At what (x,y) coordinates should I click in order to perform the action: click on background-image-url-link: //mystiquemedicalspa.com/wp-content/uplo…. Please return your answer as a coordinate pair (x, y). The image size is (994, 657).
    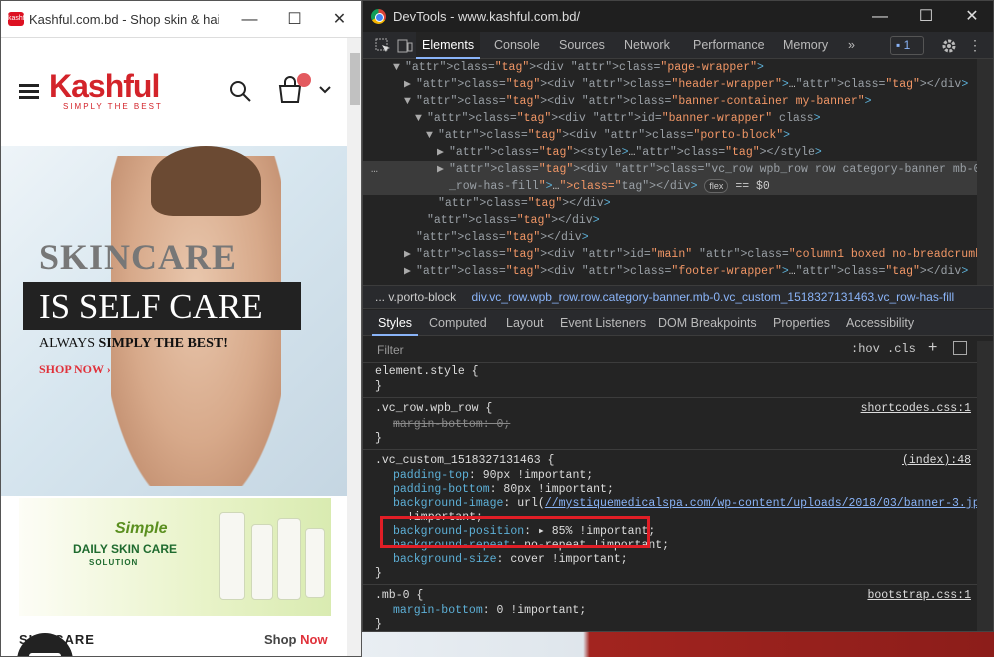
    Looking at the image, I should click on (761, 503).